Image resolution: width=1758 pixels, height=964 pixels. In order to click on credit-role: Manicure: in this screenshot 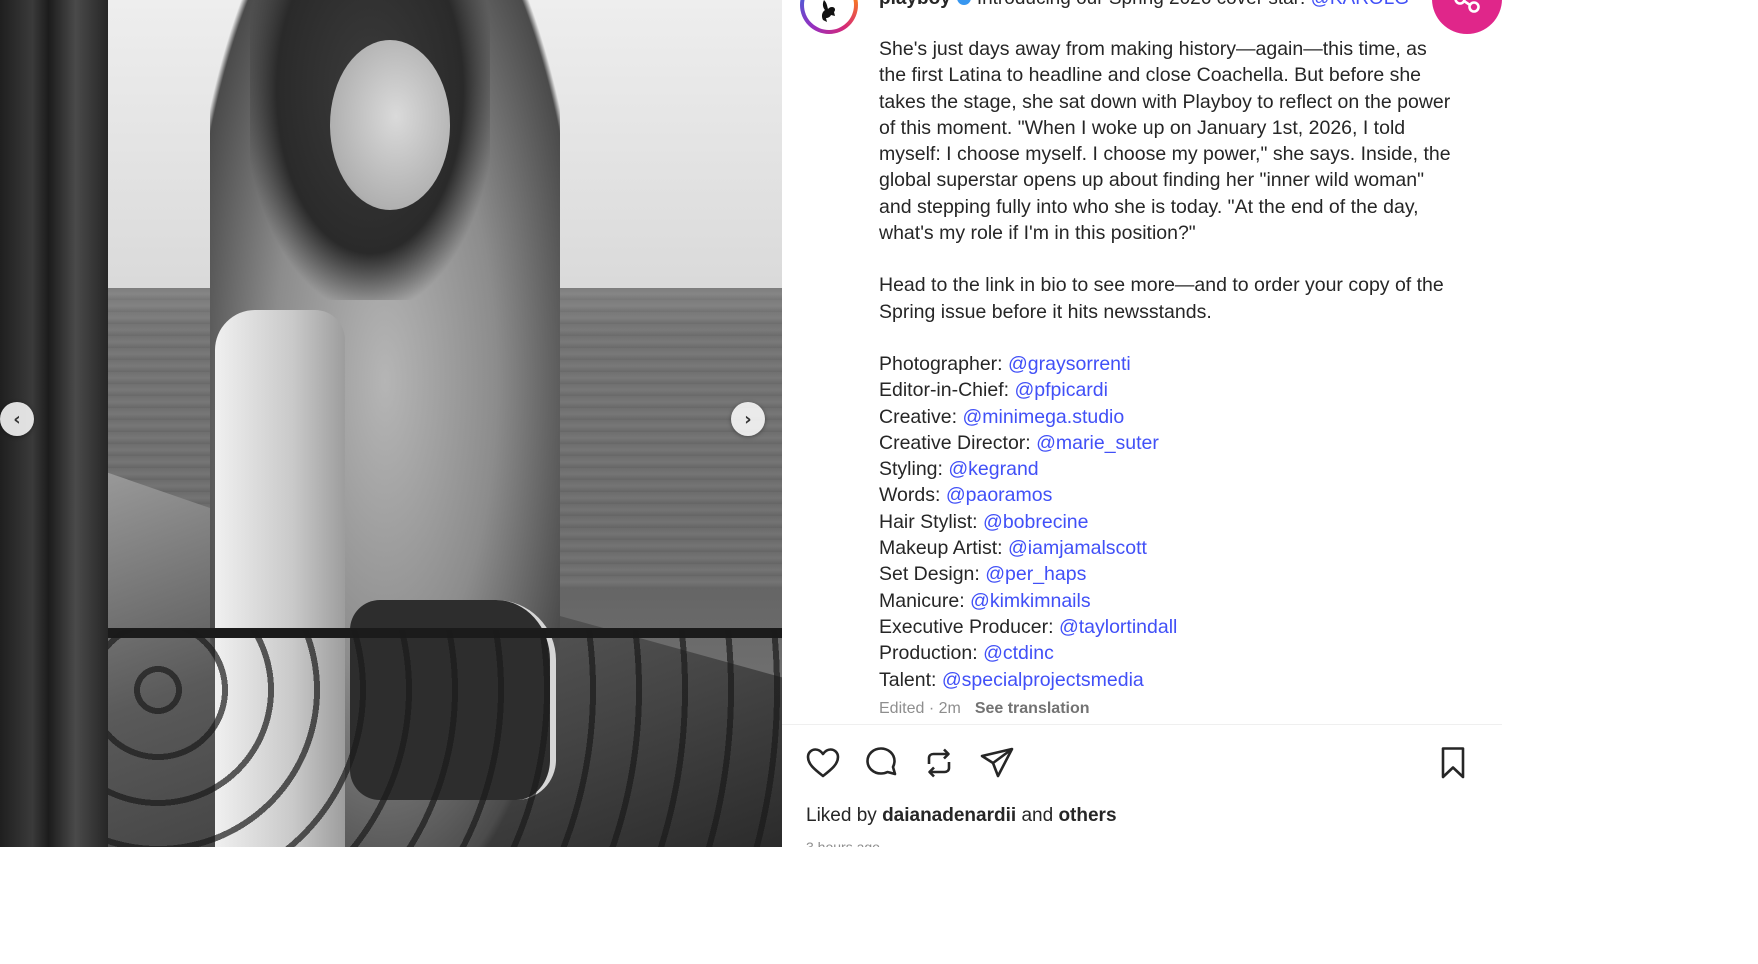, I will do `click(922, 600)`.